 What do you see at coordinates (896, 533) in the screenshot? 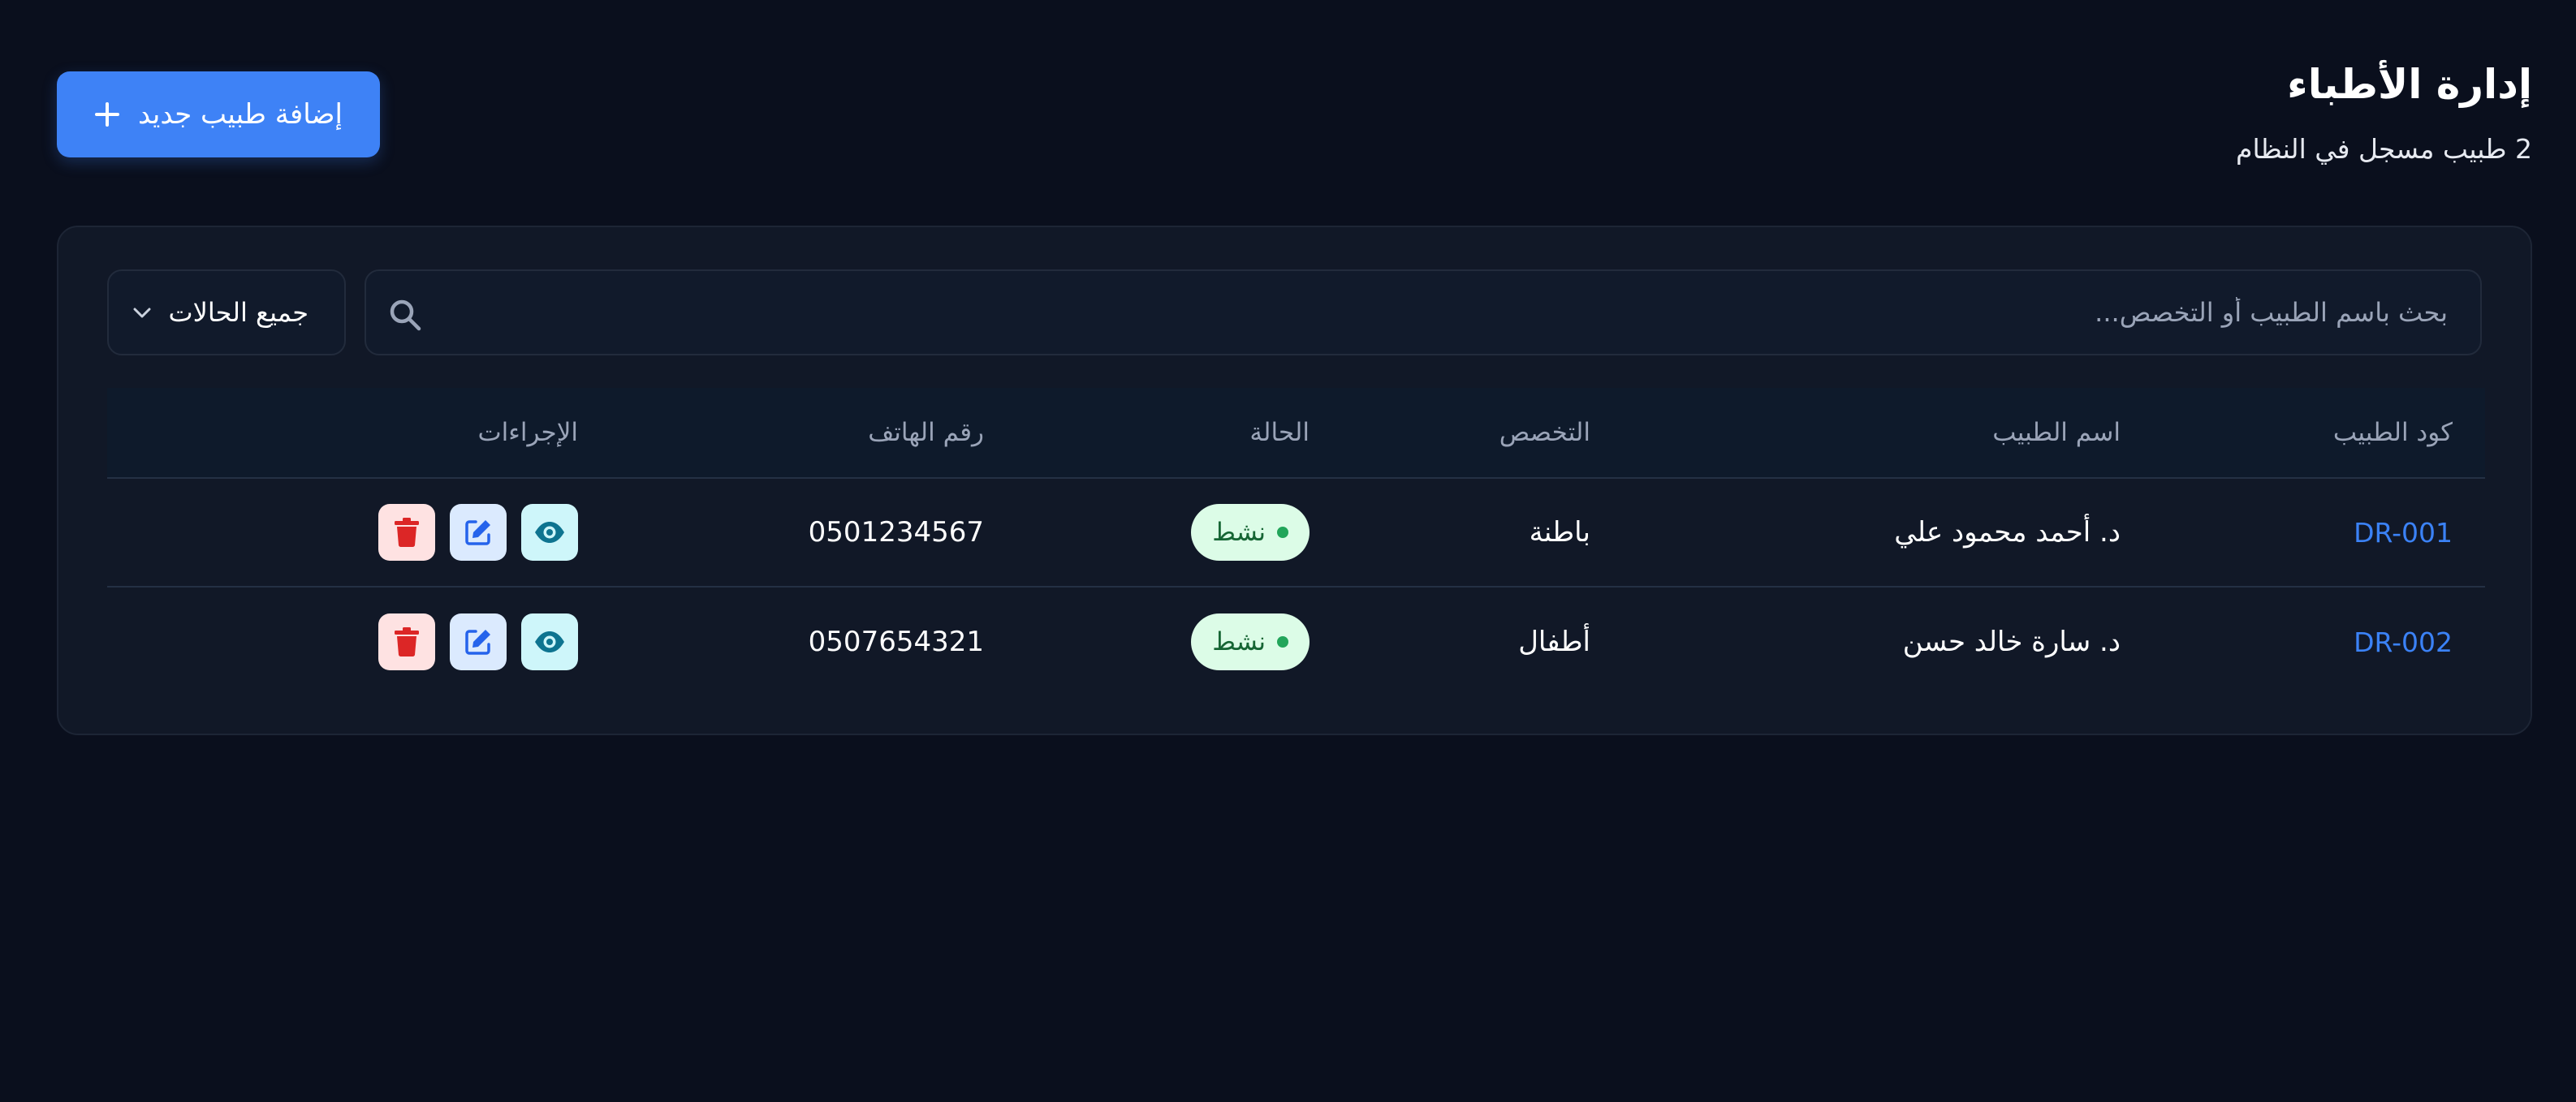
I see `doctor-phone: 0501234567` at bounding box center [896, 533].